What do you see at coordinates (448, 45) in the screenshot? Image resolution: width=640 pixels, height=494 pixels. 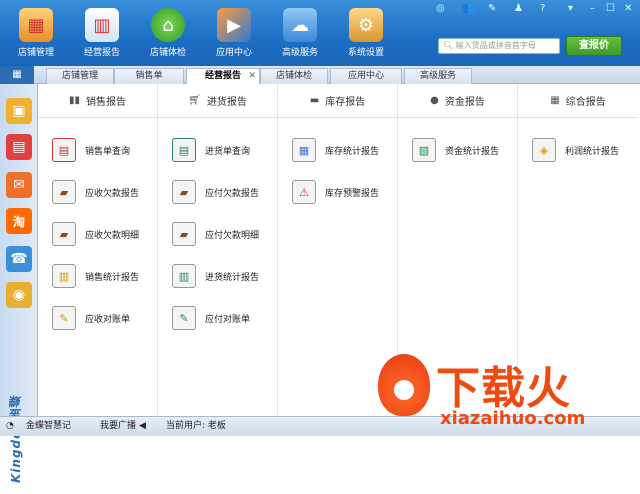 I see `search-icon: 🔍︎` at bounding box center [448, 45].